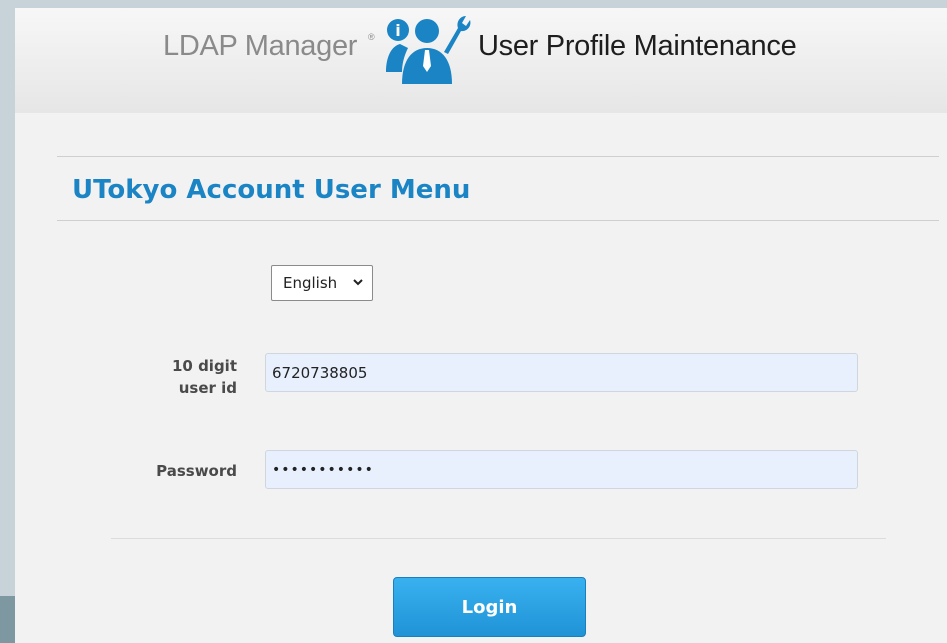  I want to click on language-selected-value: English, so click(310, 283).